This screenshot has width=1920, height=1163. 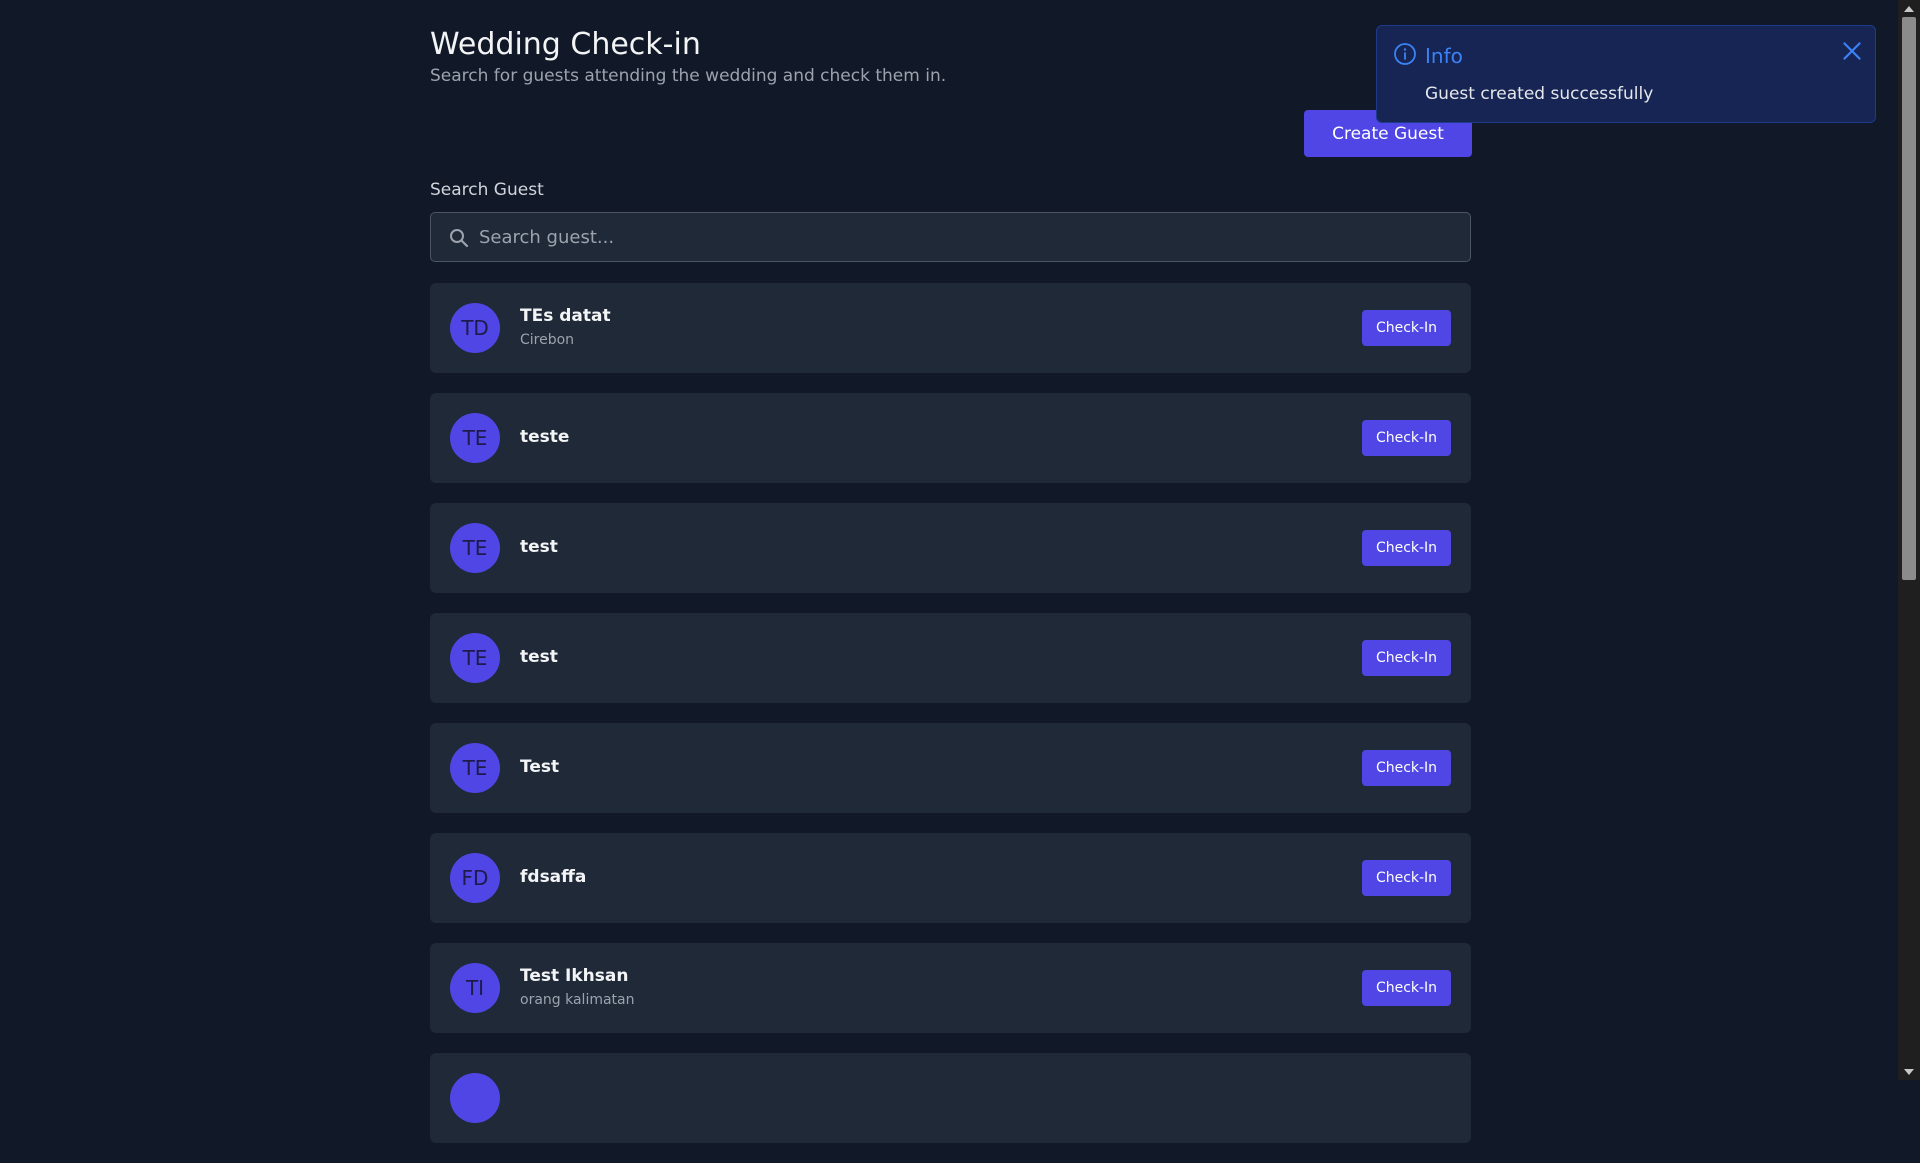 What do you see at coordinates (475, 328) in the screenshot?
I see `avatar: TD` at bounding box center [475, 328].